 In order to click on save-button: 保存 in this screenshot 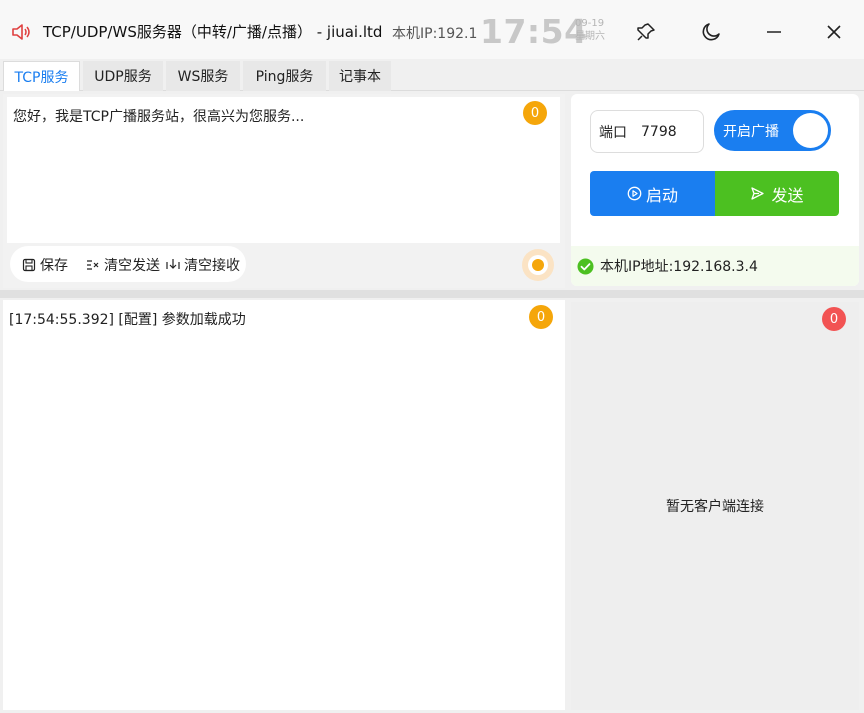, I will do `click(45, 265)`.